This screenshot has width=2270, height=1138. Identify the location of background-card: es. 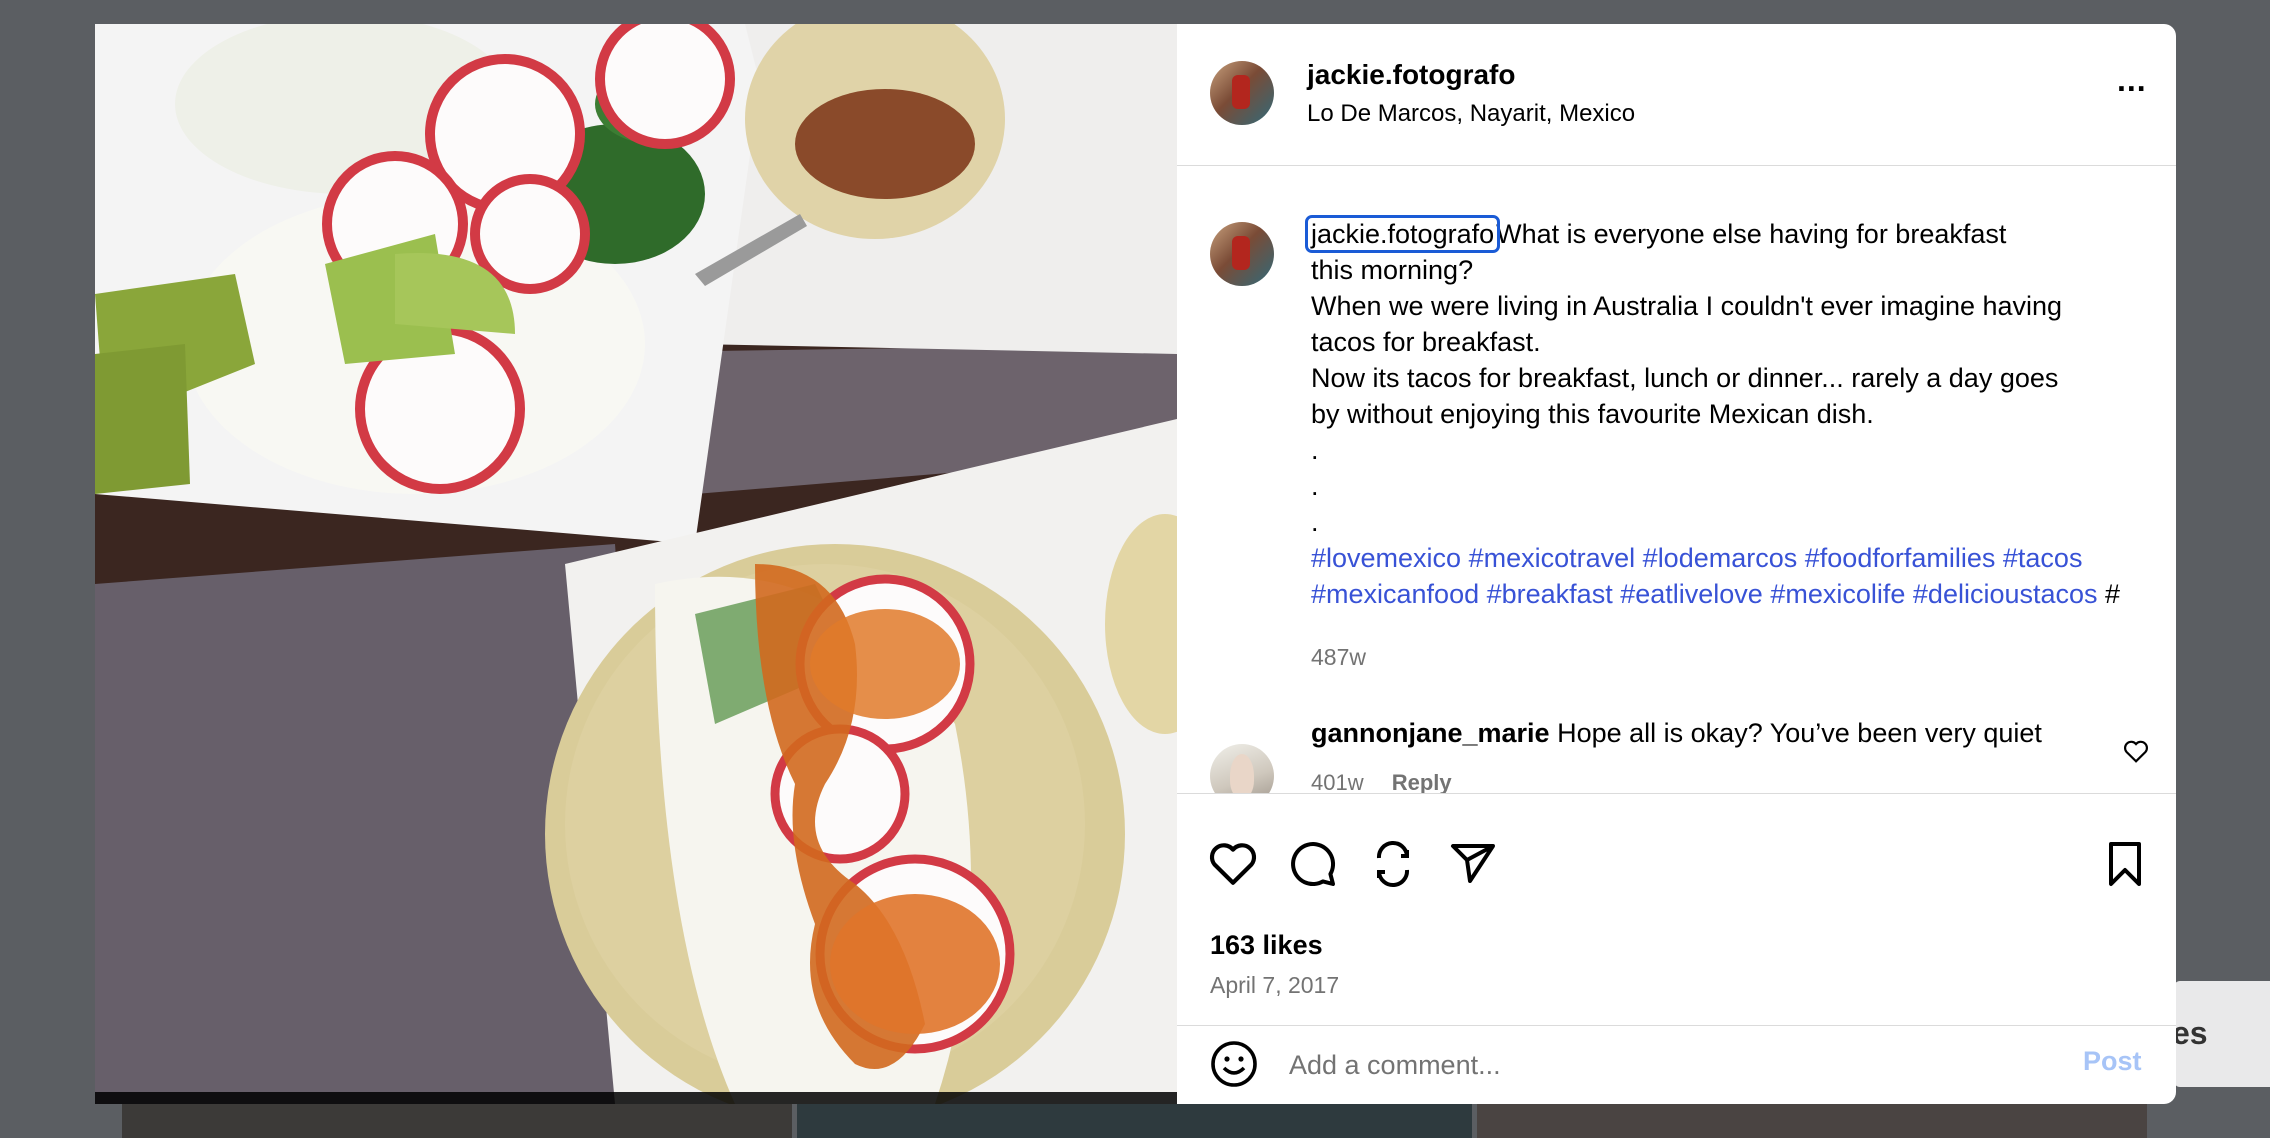
(2221, 1034).